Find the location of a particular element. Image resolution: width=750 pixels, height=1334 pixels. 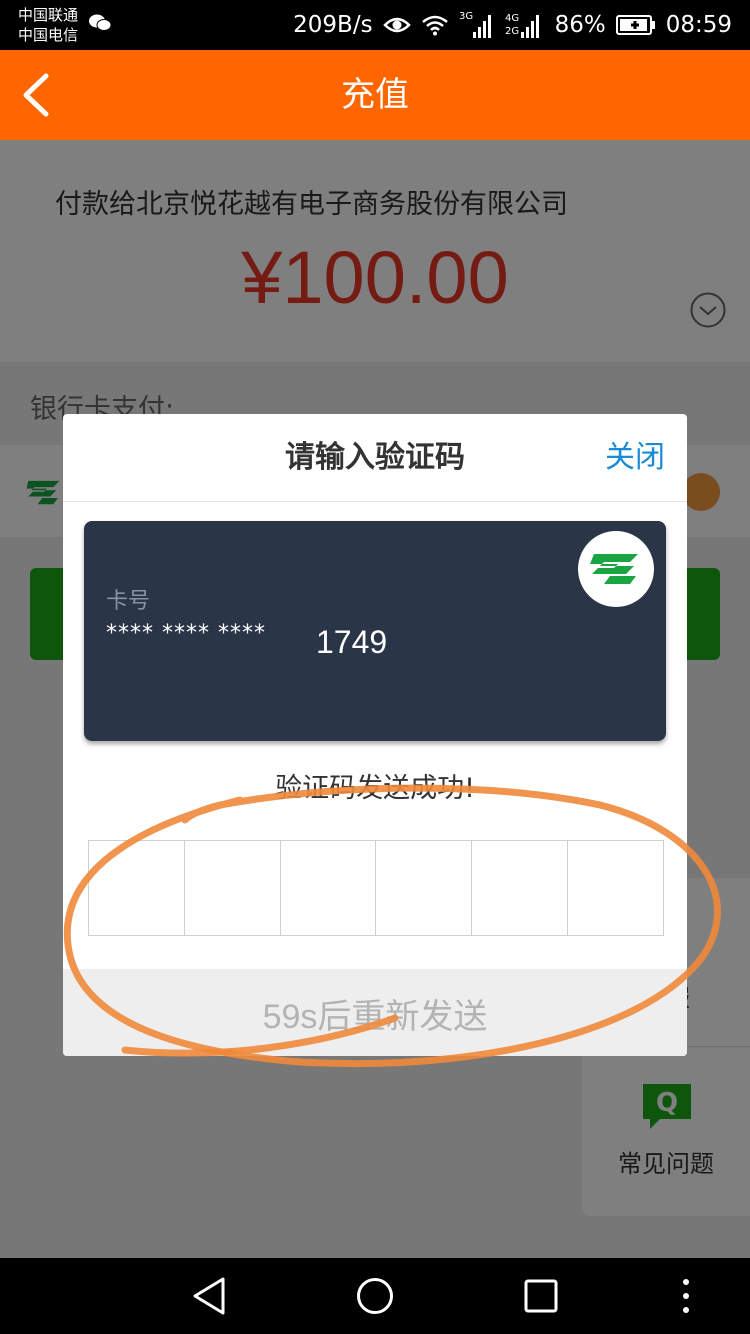

card-last-four: 1749 is located at coordinates (352, 642).